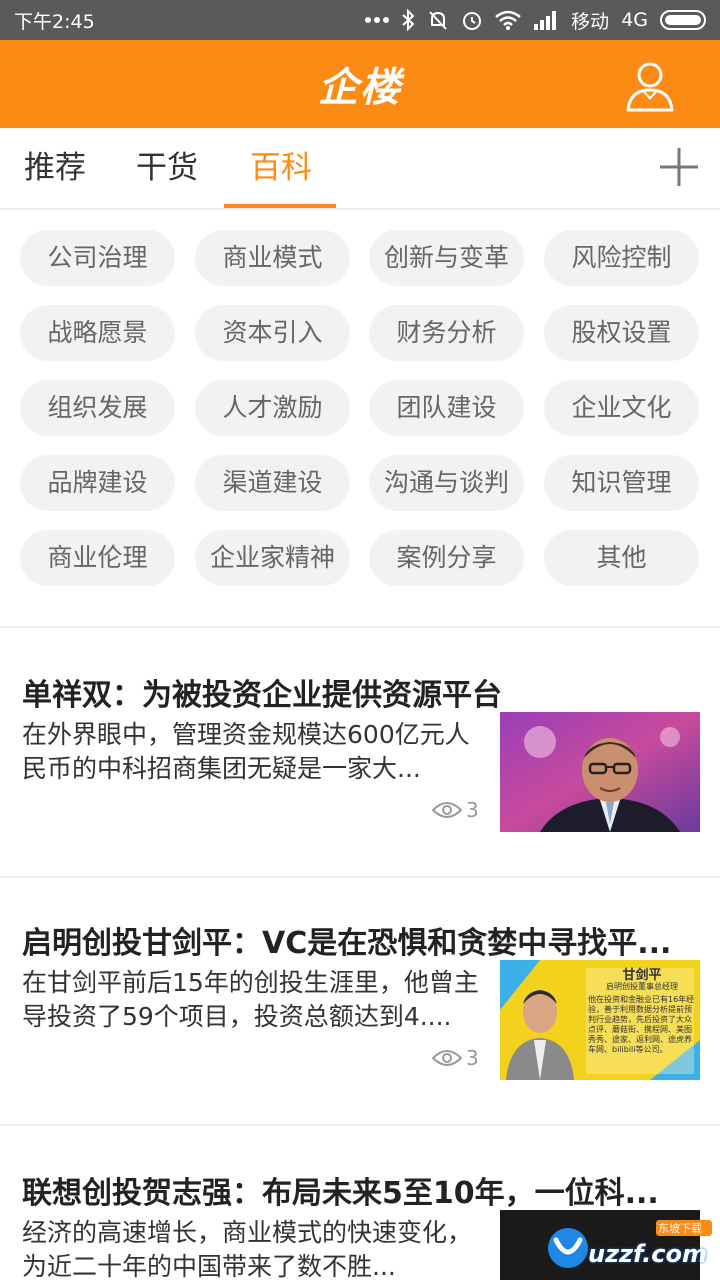 The image size is (720, 1280). What do you see at coordinates (360, 20) in the screenshot?
I see `status-bar: 下午2:45 移动 4G` at bounding box center [360, 20].